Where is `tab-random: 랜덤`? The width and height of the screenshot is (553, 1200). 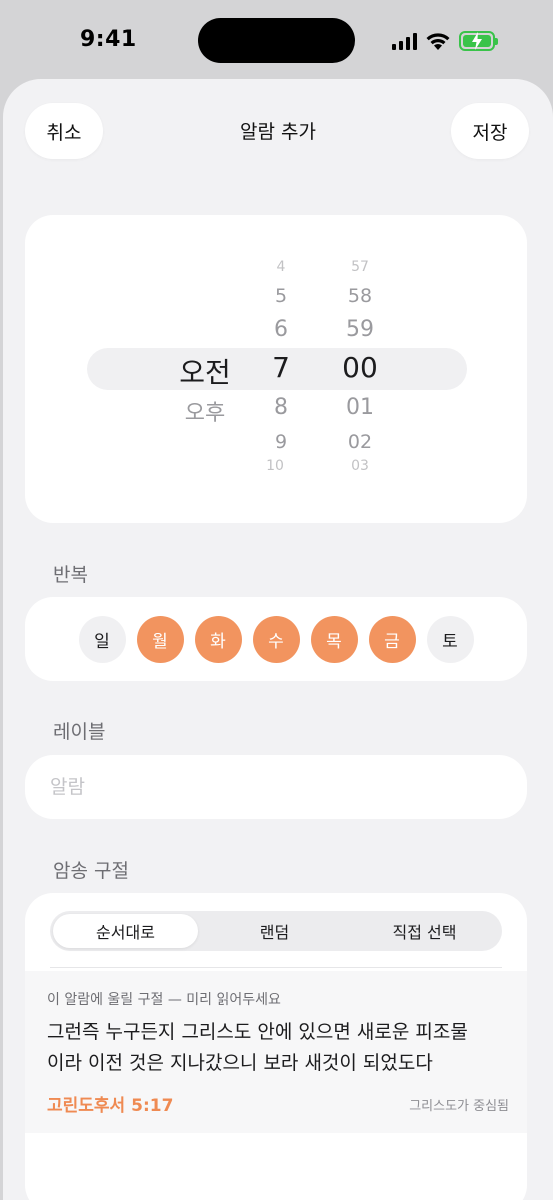 tab-random: 랜덤 is located at coordinates (274, 931).